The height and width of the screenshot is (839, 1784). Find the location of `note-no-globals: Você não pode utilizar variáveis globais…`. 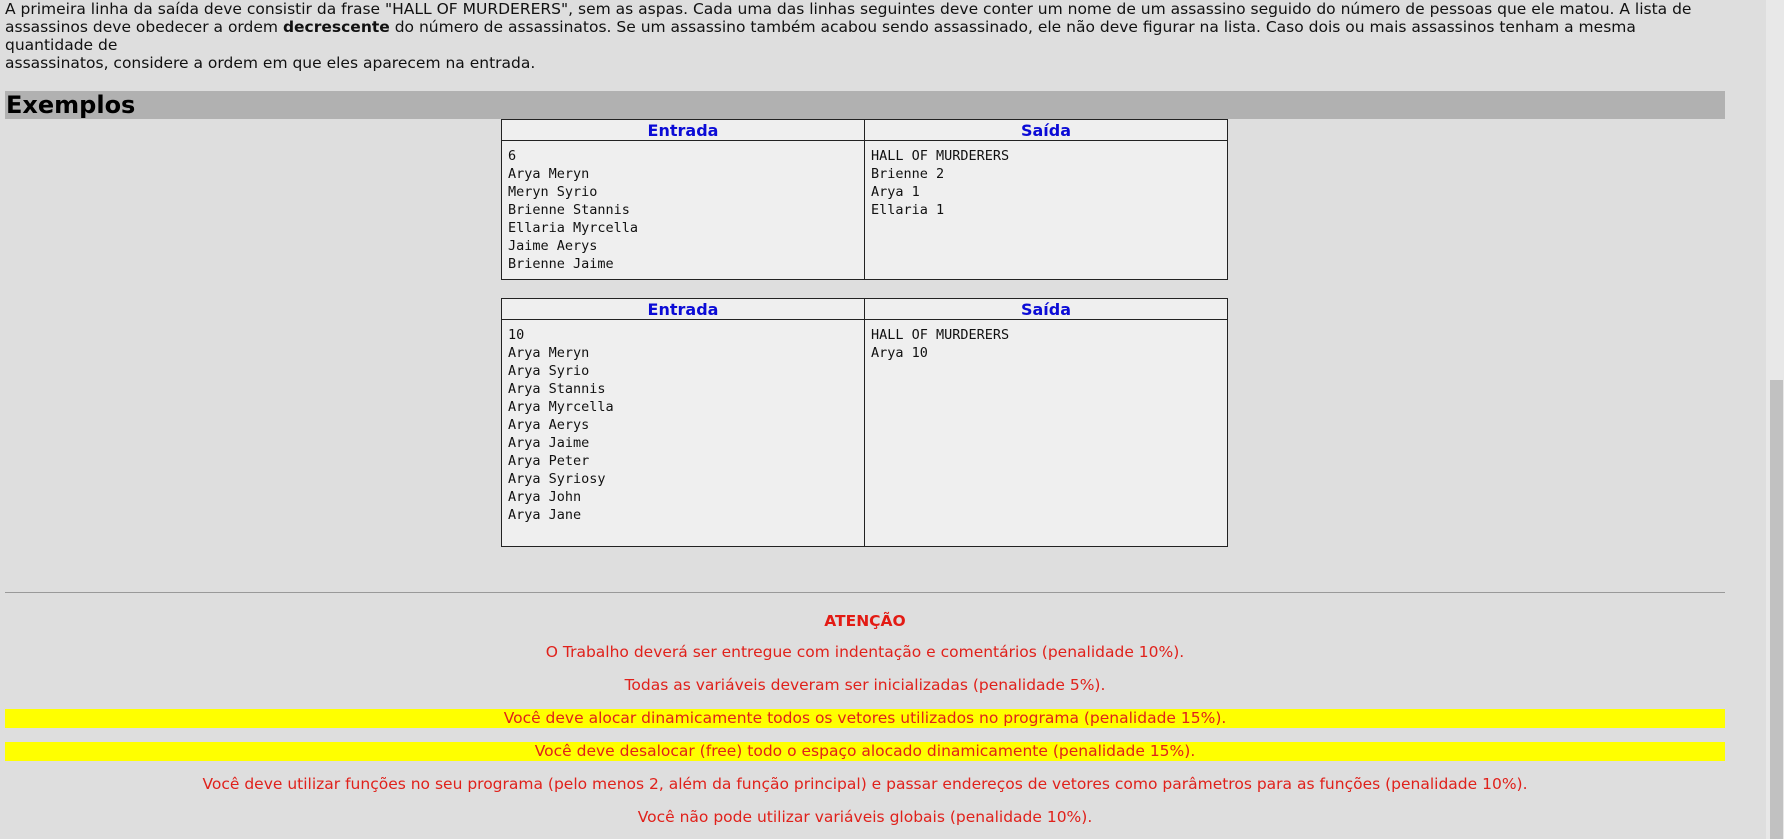

note-no-globals: Você não pode utilizar variáveis globais… is located at coordinates (865, 817).